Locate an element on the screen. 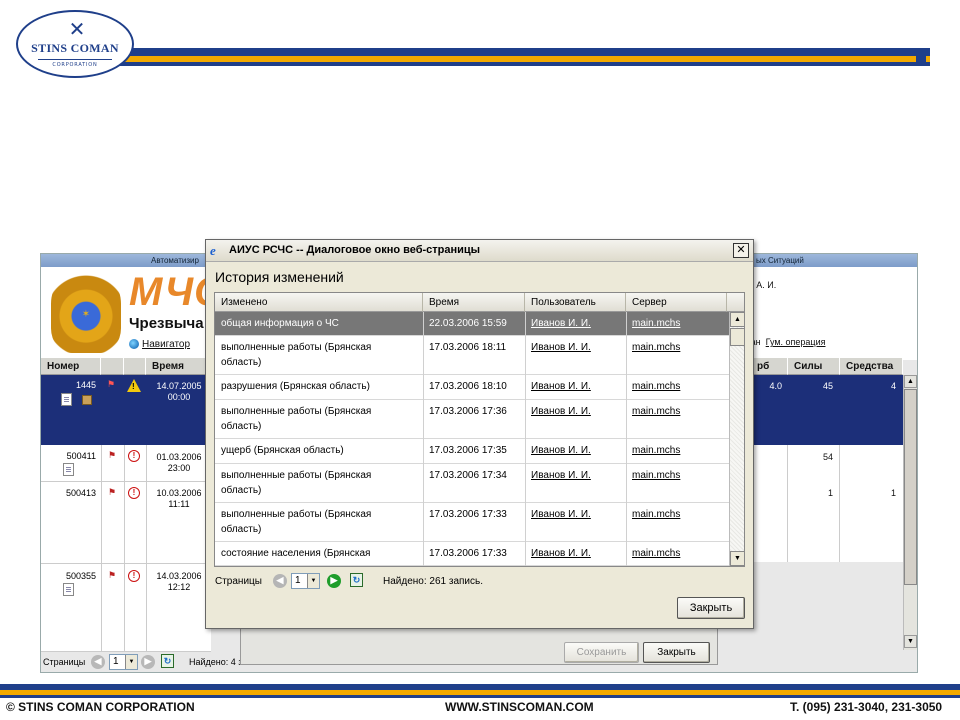  bg-col-alert is located at coordinates (135, 366).